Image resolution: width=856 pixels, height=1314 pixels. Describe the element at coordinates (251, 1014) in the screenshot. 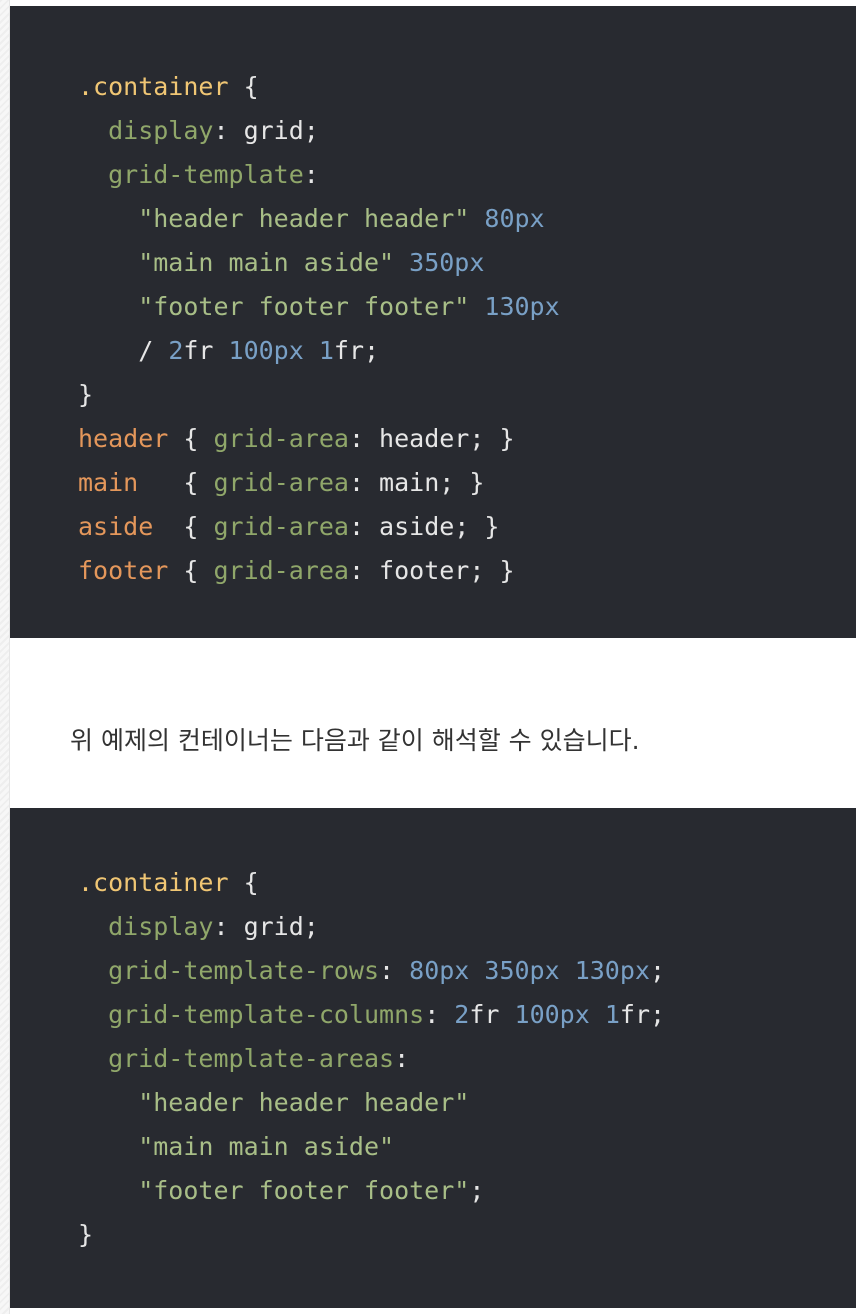

I see `code-token: grid-template-columns` at that location.